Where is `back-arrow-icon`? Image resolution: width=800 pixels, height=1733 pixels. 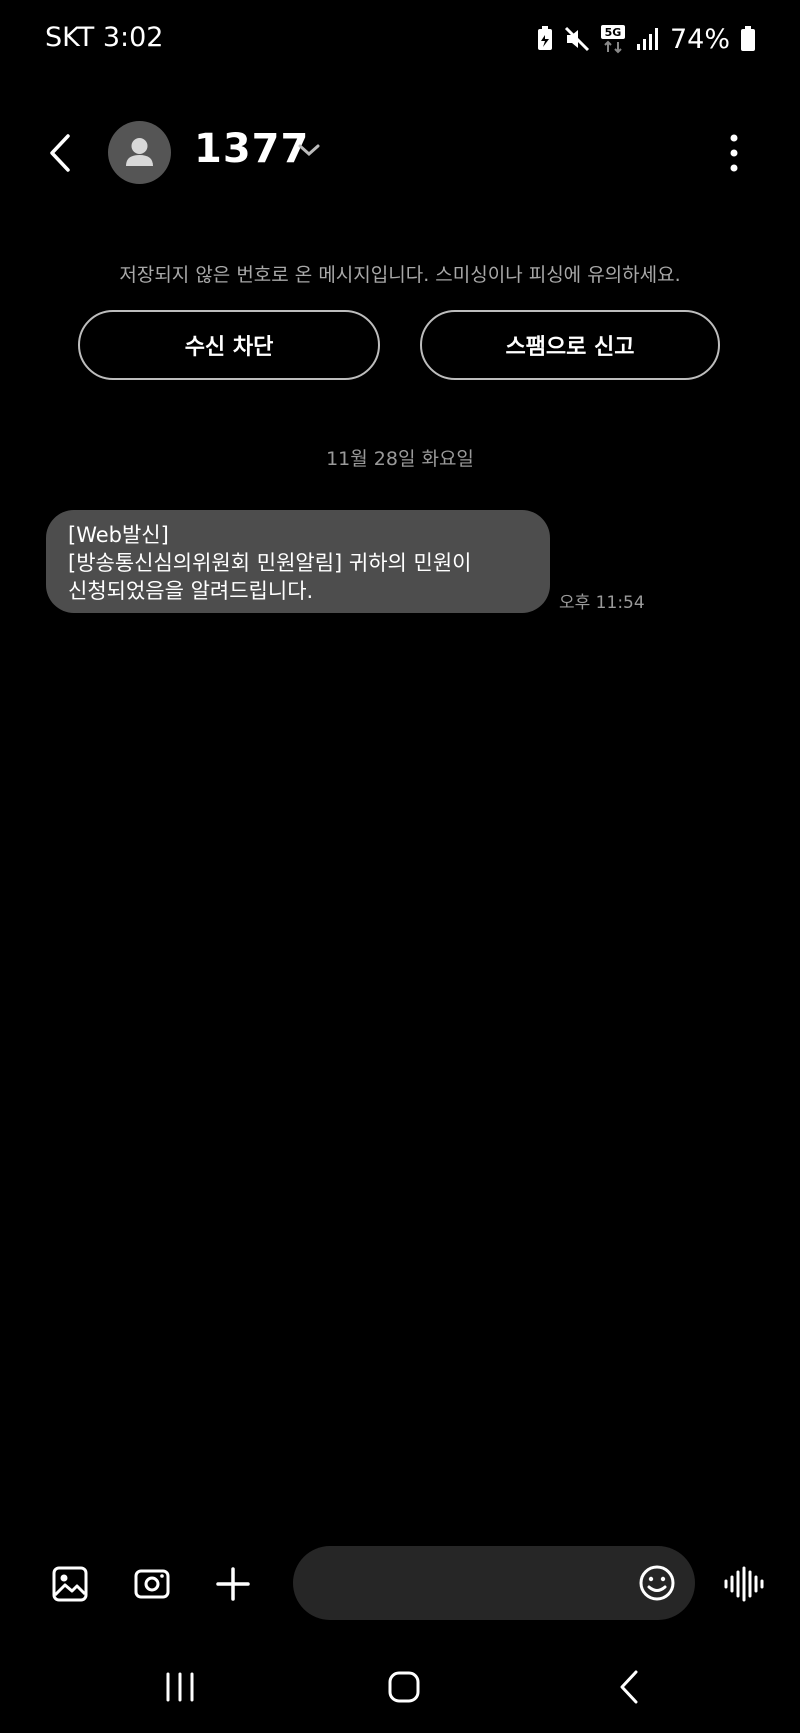 back-arrow-icon is located at coordinates (60, 153).